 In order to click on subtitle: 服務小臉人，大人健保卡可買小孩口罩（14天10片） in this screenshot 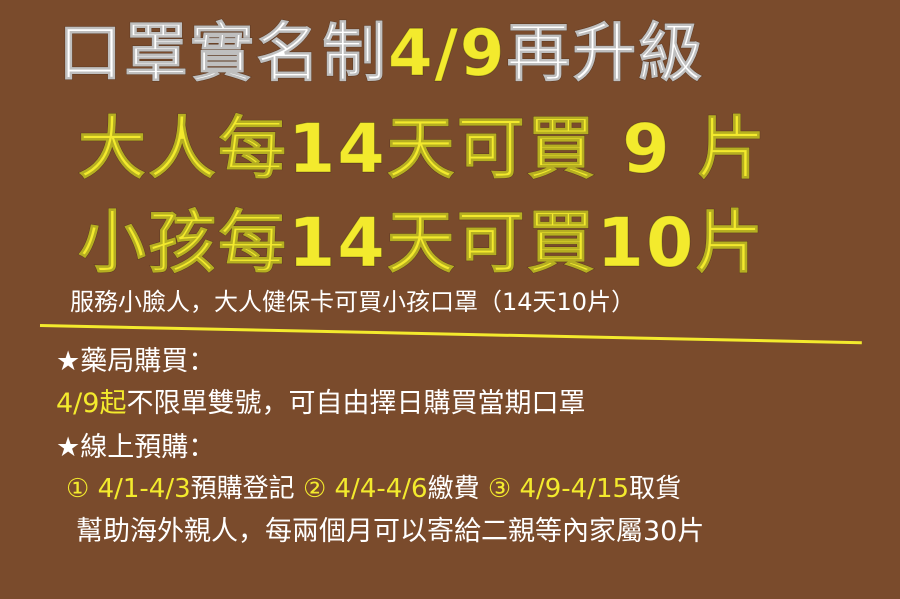, I will do `click(353, 302)`.